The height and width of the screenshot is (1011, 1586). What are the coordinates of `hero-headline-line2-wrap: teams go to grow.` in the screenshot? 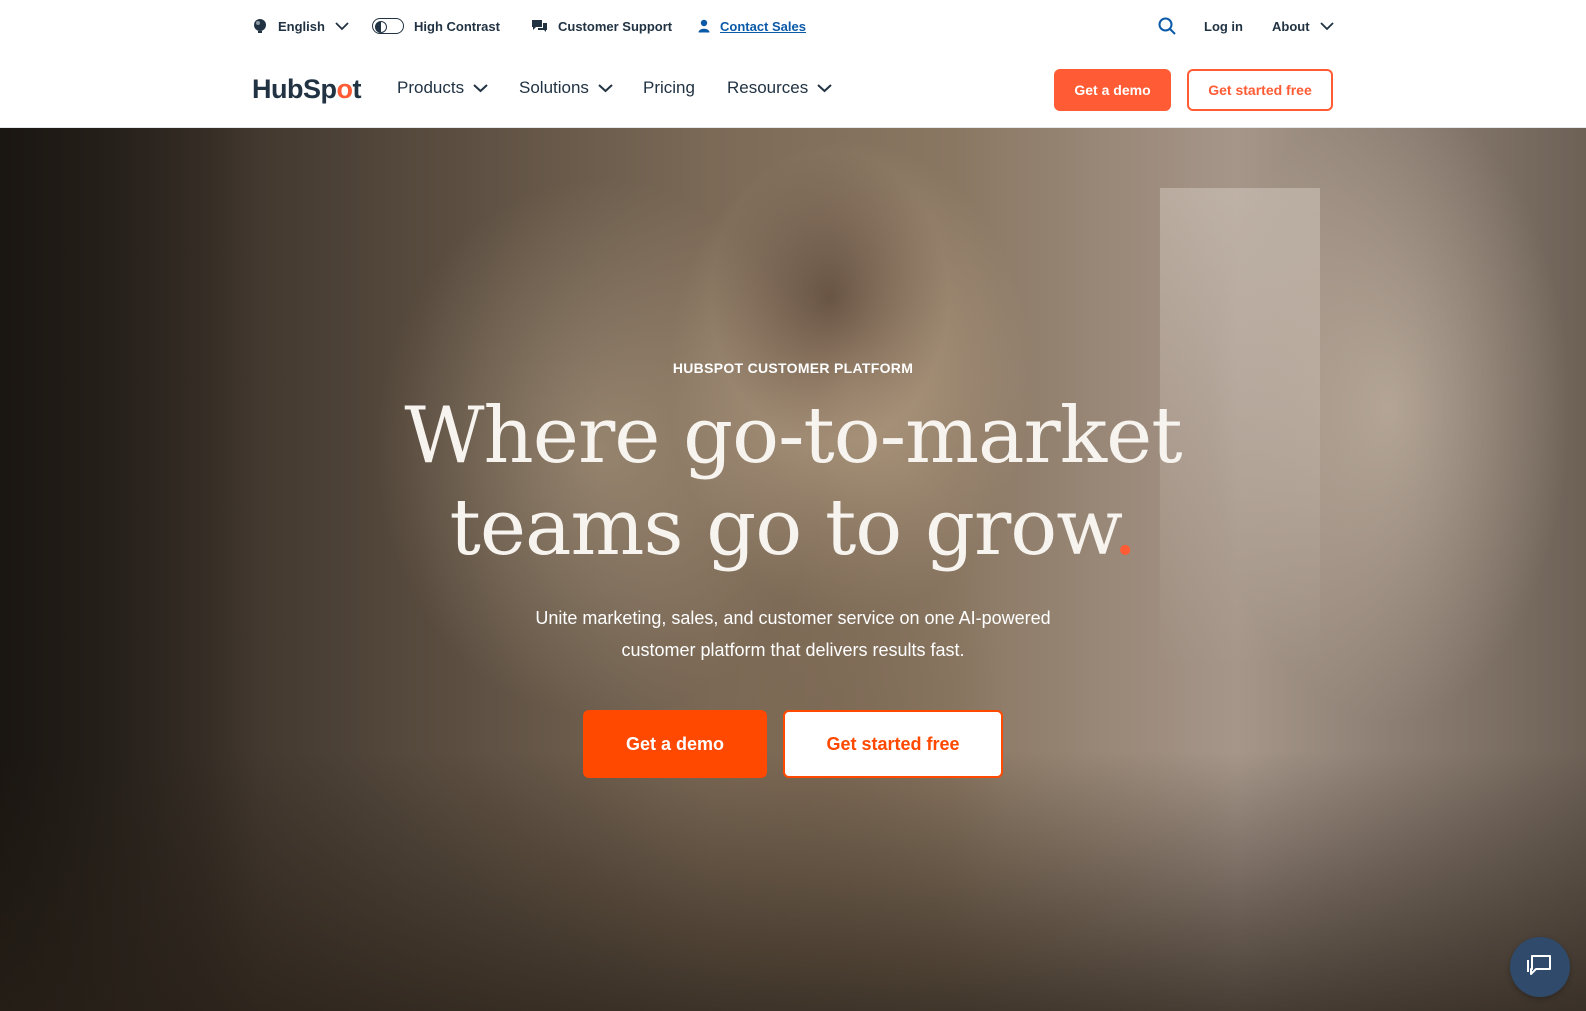 It's located at (793, 528).